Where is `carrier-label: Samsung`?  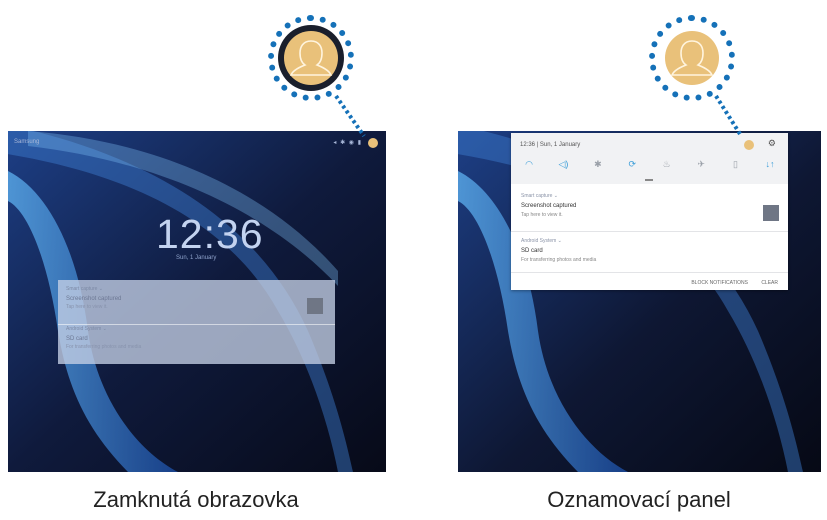 carrier-label: Samsung is located at coordinates (27, 142).